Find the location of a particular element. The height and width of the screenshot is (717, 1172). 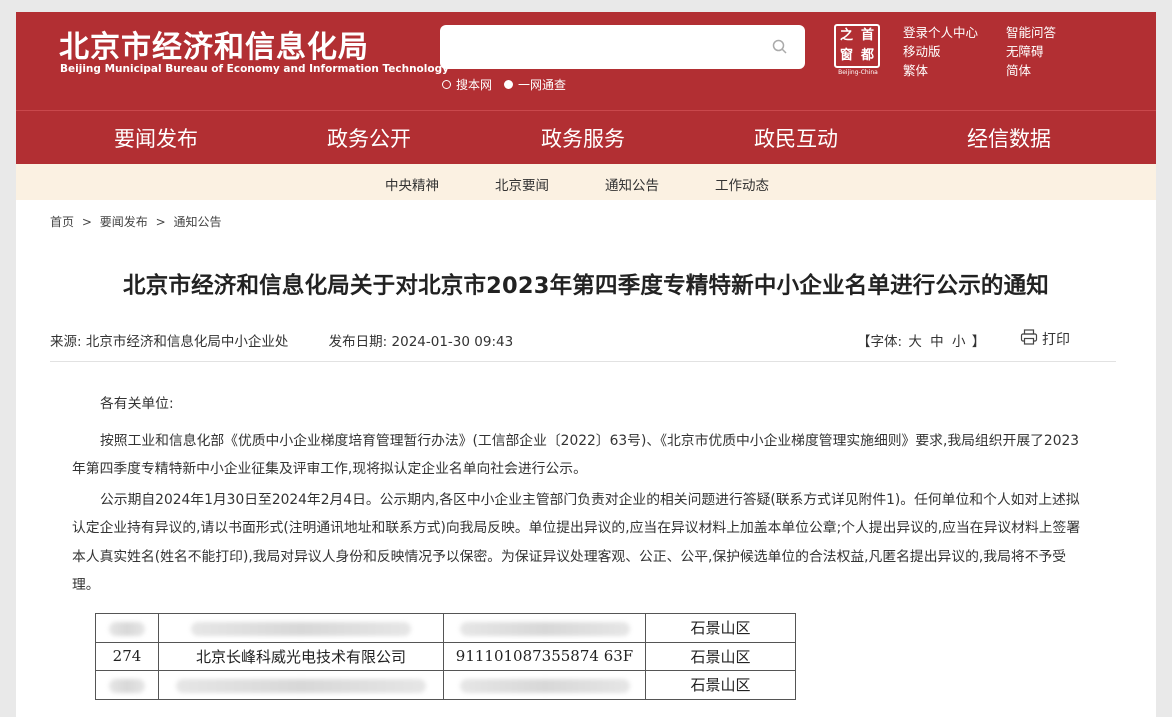

source-value: 北京市经济和信息化局中小企业处 is located at coordinates (187, 342).